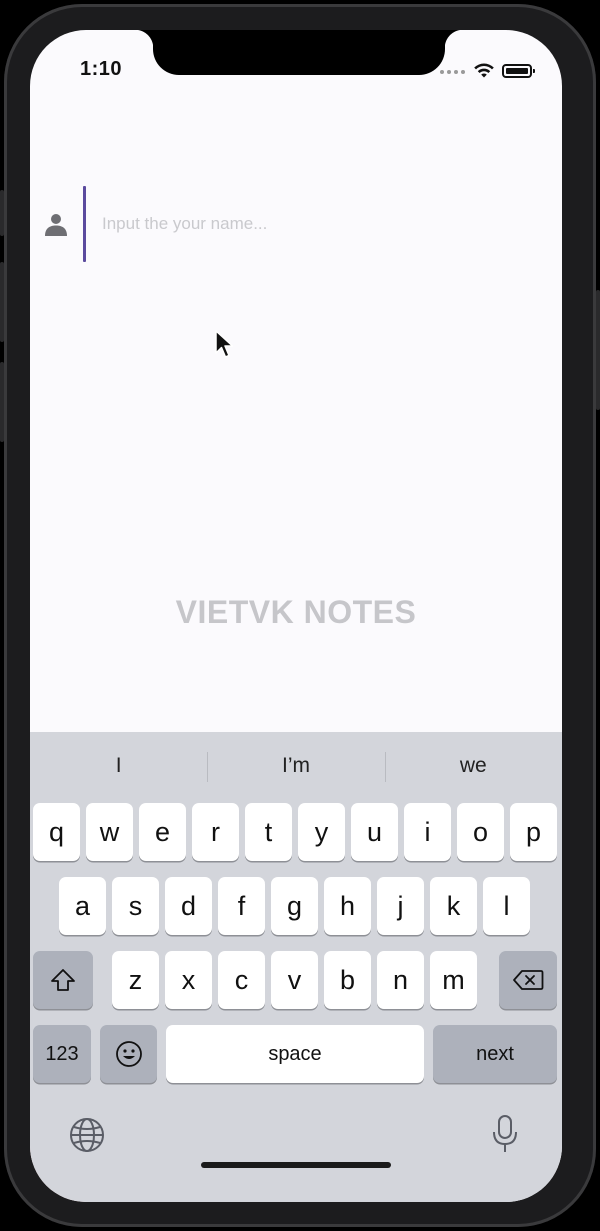 This screenshot has width=600, height=1231. What do you see at coordinates (294, 980) in the screenshot?
I see `key-v: v` at bounding box center [294, 980].